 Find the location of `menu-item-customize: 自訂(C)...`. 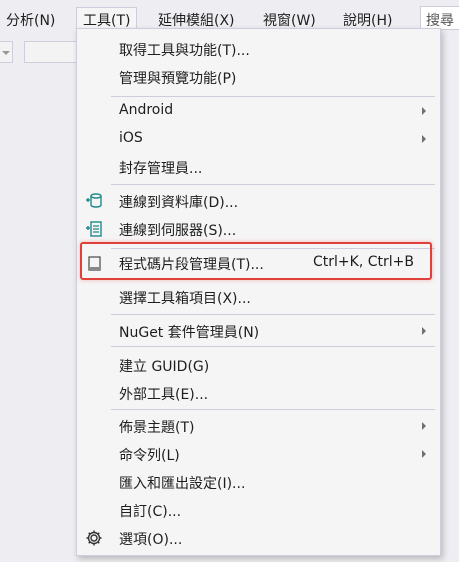

menu-item-customize: 自訂(C)... is located at coordinates (258, 510).